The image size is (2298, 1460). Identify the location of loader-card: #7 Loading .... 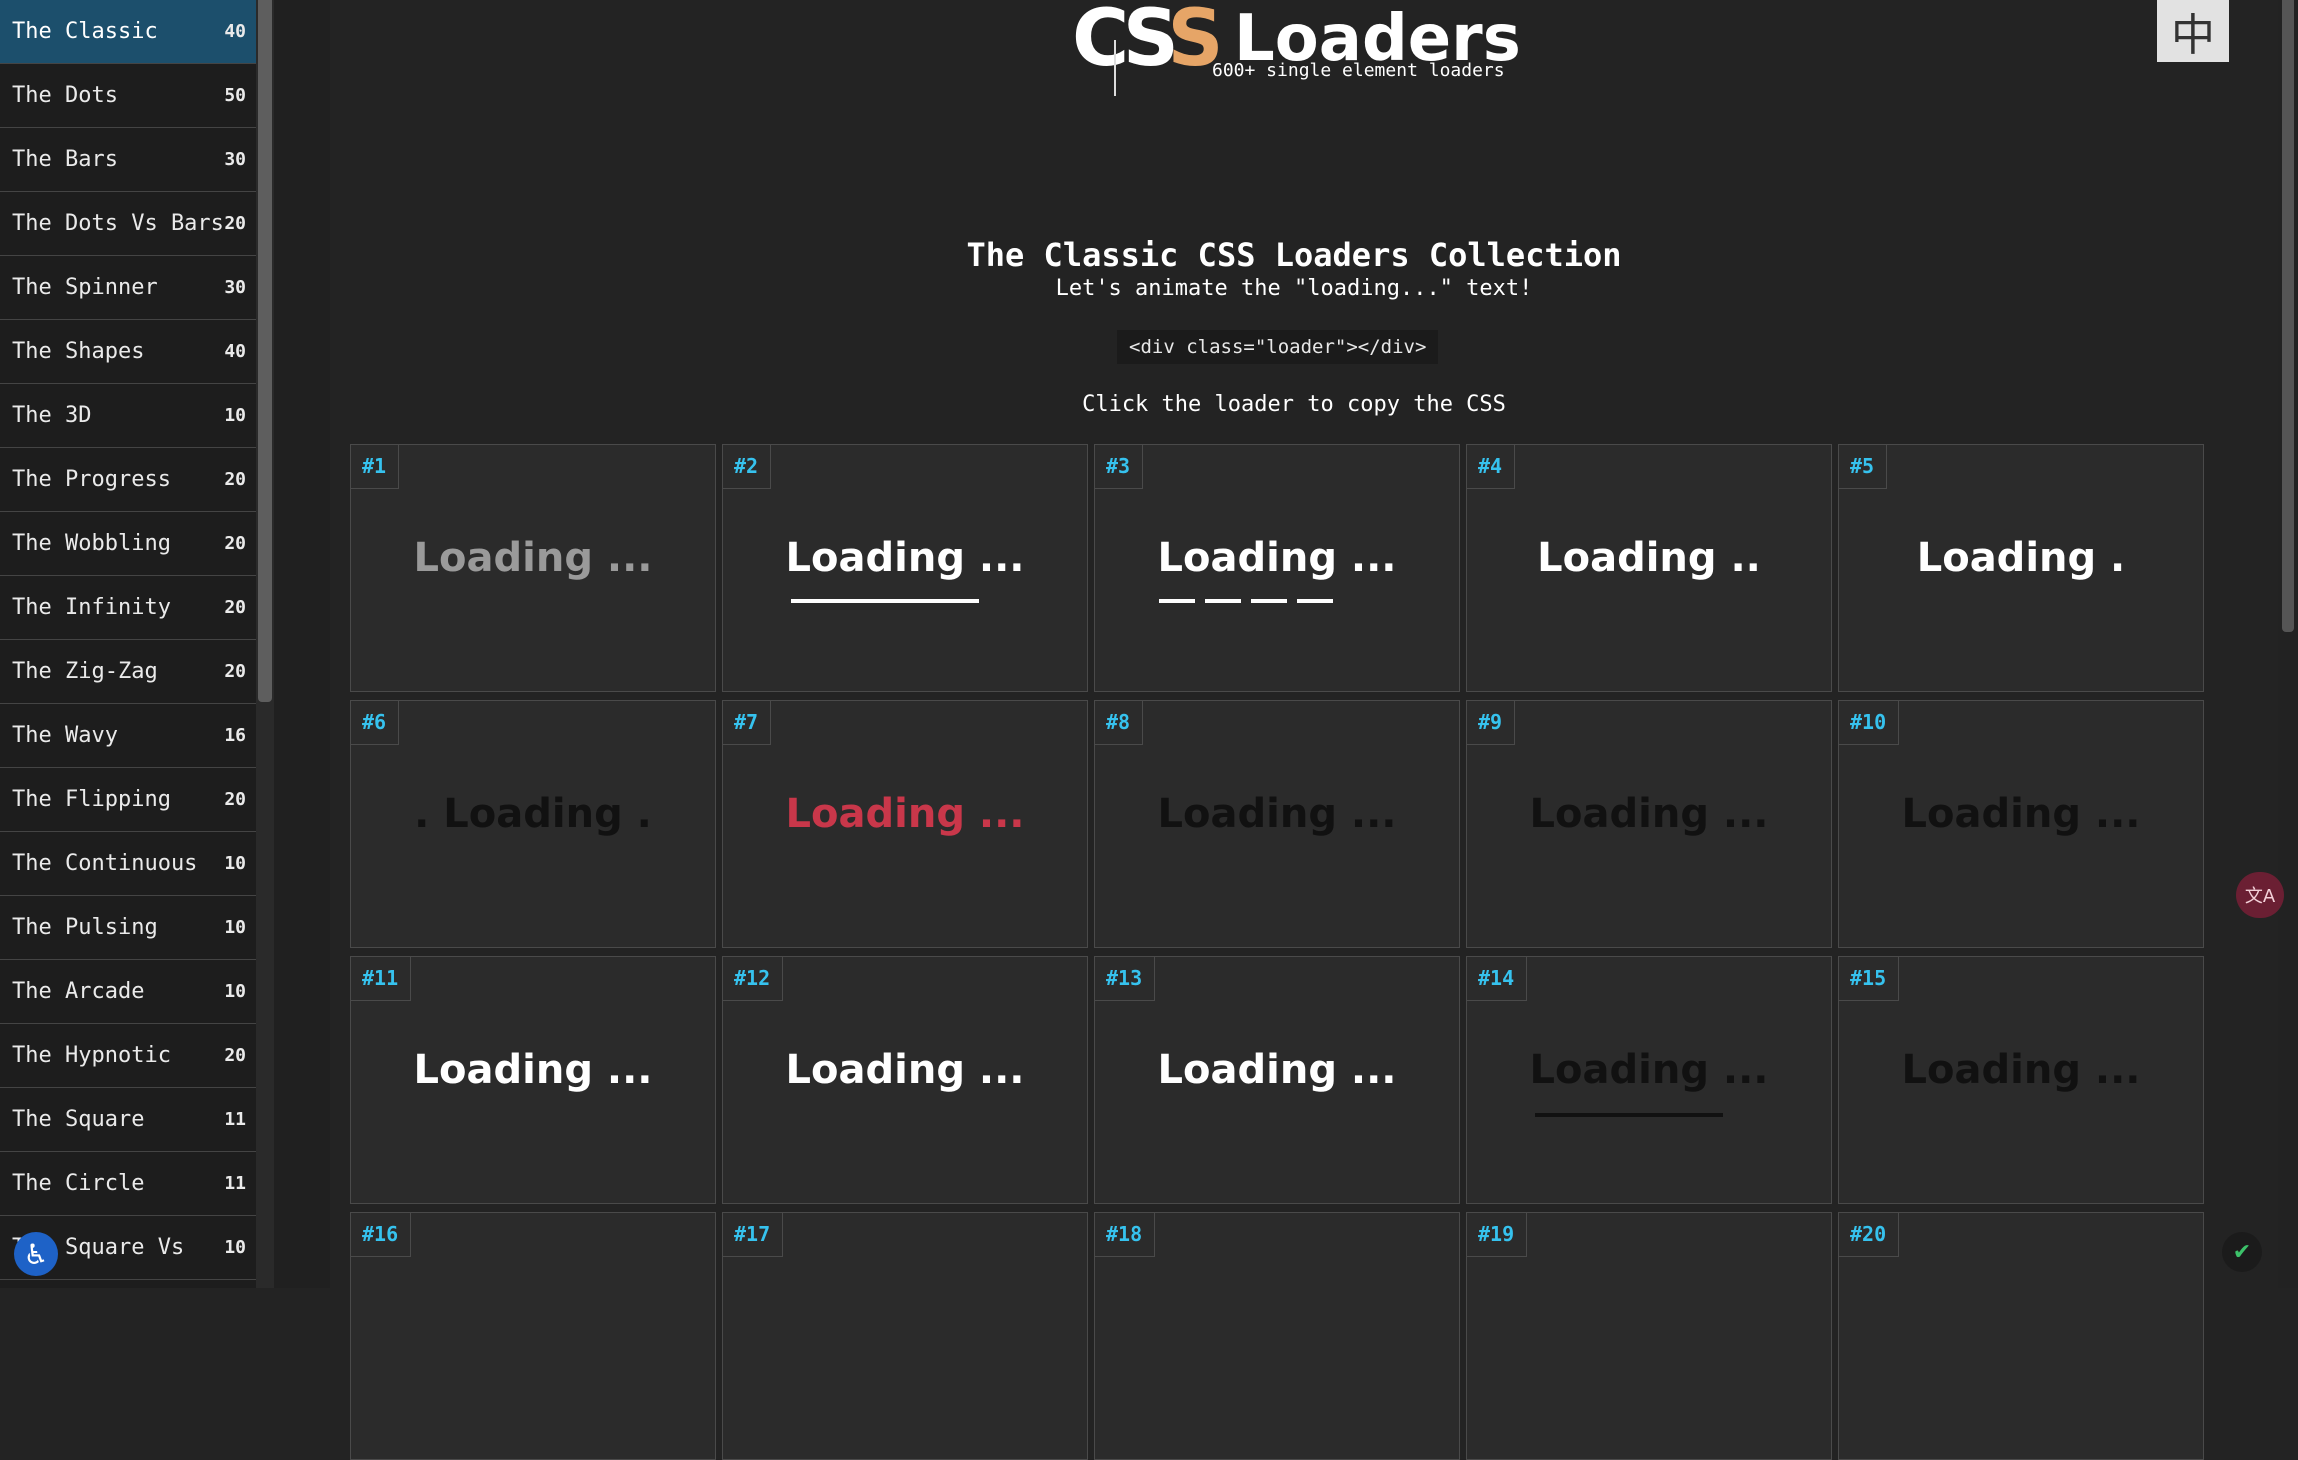
(905, 824).